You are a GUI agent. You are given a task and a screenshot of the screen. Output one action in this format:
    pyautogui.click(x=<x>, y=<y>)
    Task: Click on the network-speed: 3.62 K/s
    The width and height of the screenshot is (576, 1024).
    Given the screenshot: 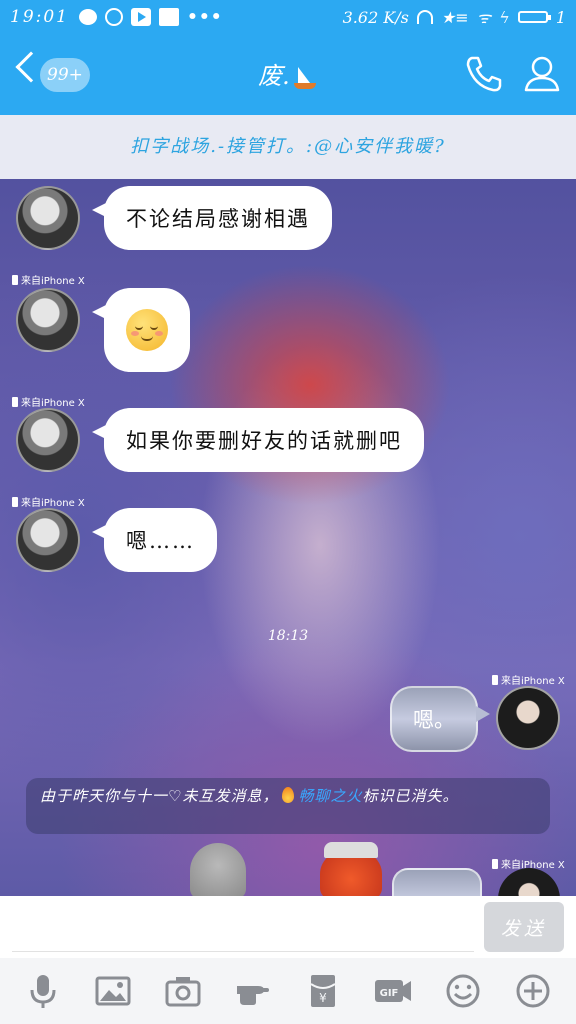 What is the action you would take?
    pyautogui.click(x=375, y=17)
    